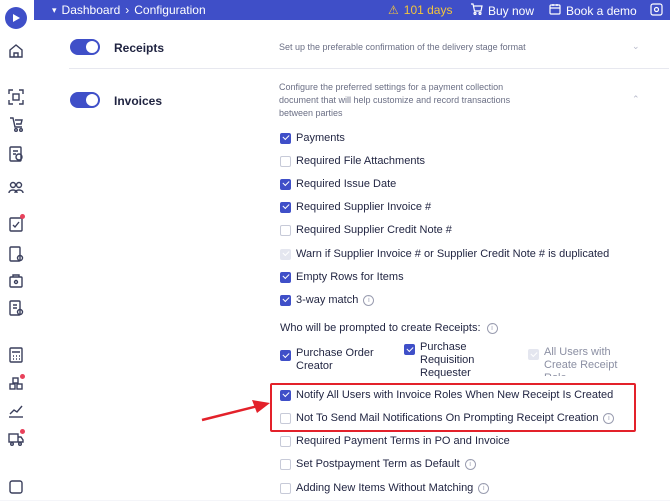  I want to click on receipts-title: Receipts, so click(139, 48).